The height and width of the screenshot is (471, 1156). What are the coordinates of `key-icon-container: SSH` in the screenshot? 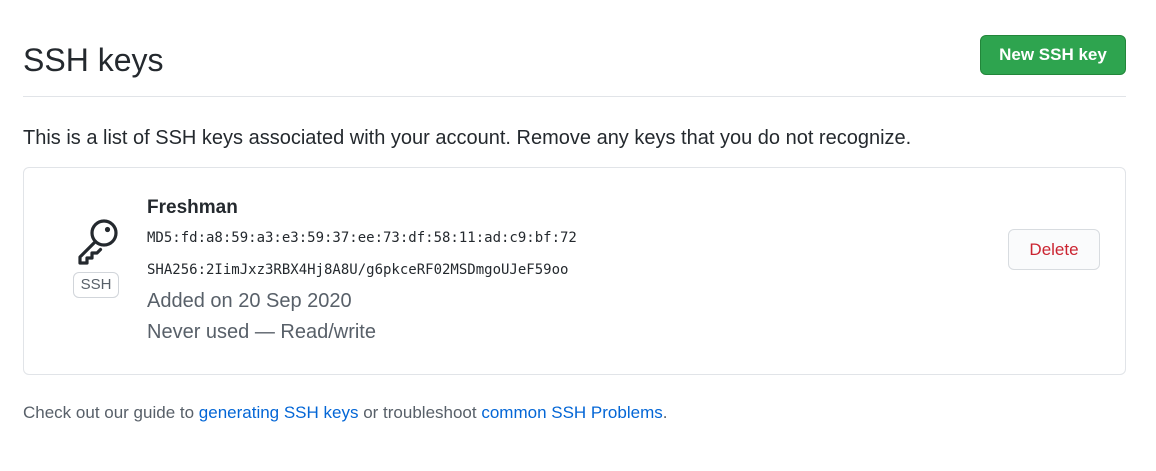 It's located at (98, 257).